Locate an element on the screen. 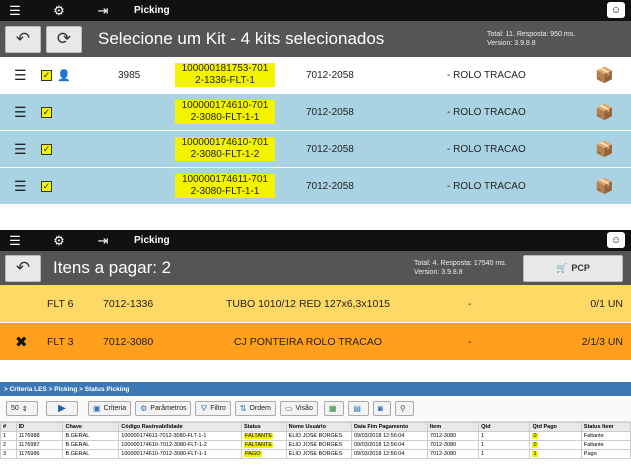  column-header: Status is located at coordinates (264, 427).